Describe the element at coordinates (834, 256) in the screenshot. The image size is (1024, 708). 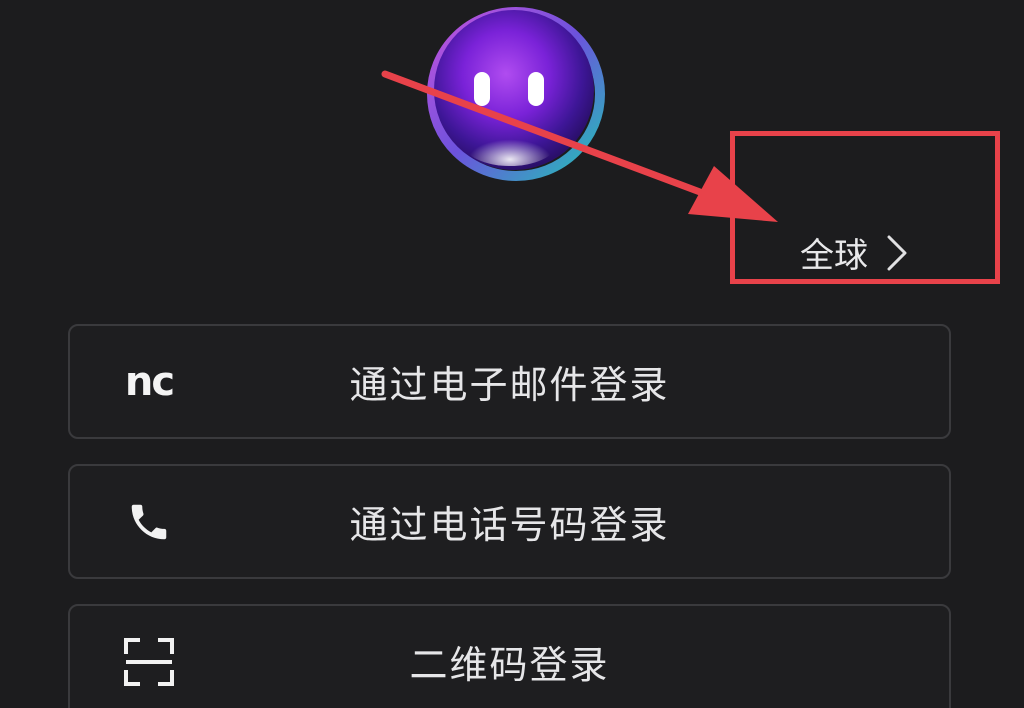
I see `region-label: 全球` at that location.